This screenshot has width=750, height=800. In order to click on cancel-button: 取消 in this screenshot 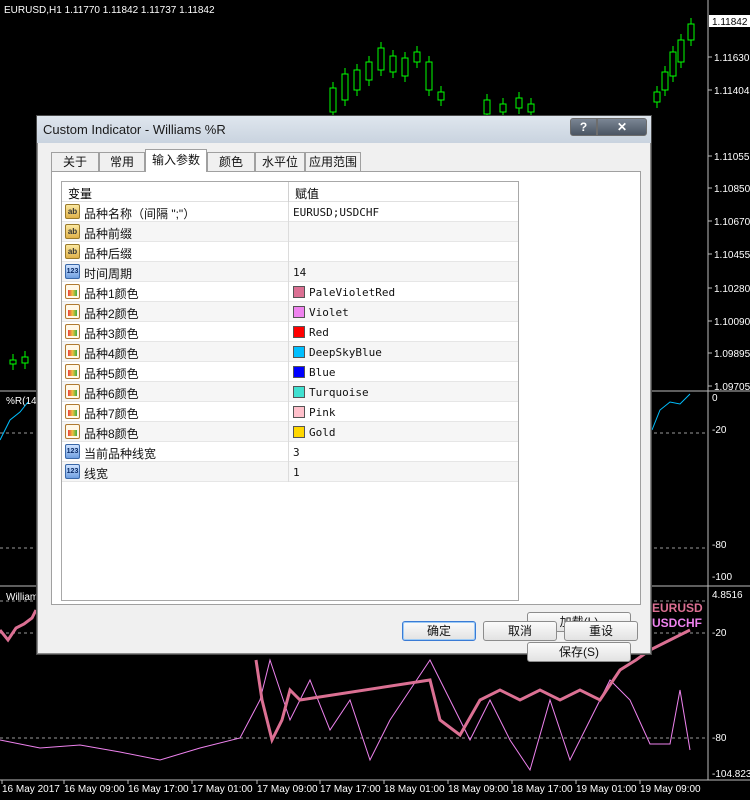, I will do `click(520, 631)`.